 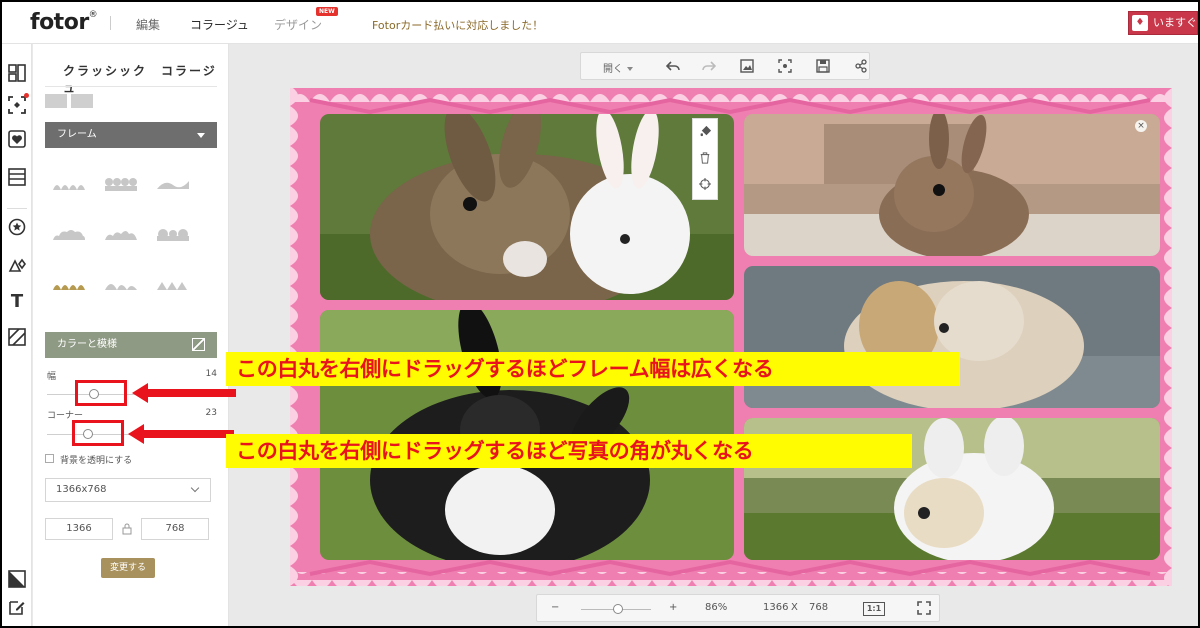 I want to click on chevron-down-icon, so click(x=195, y=488).